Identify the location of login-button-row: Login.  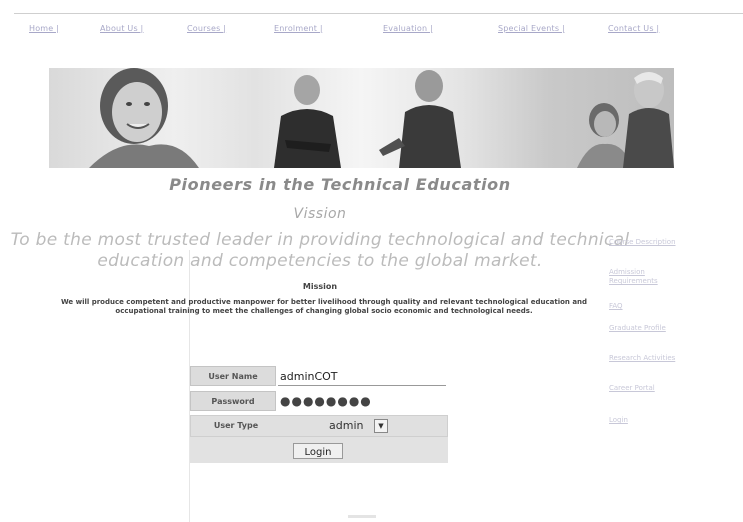
(319, 450).